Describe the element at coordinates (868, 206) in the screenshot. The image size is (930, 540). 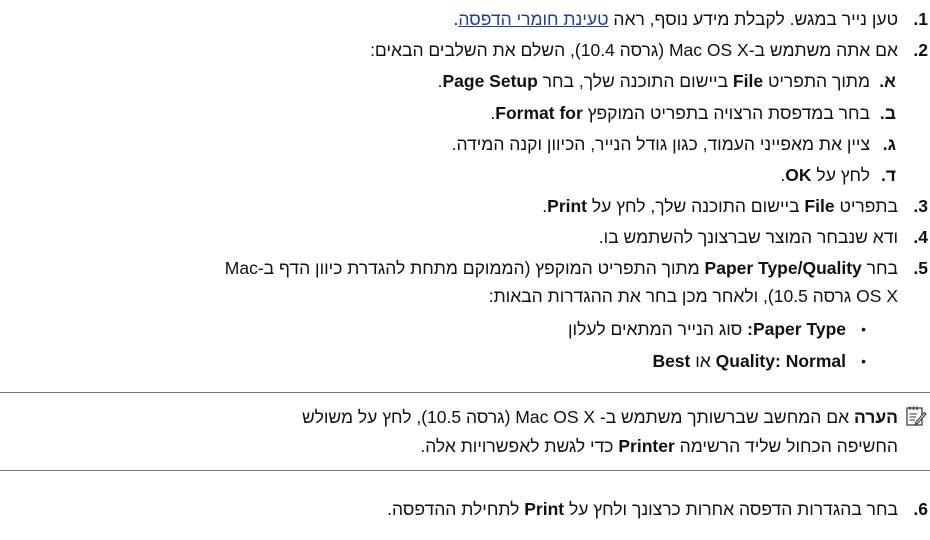
I see `text-part: בתפריט` at that location.